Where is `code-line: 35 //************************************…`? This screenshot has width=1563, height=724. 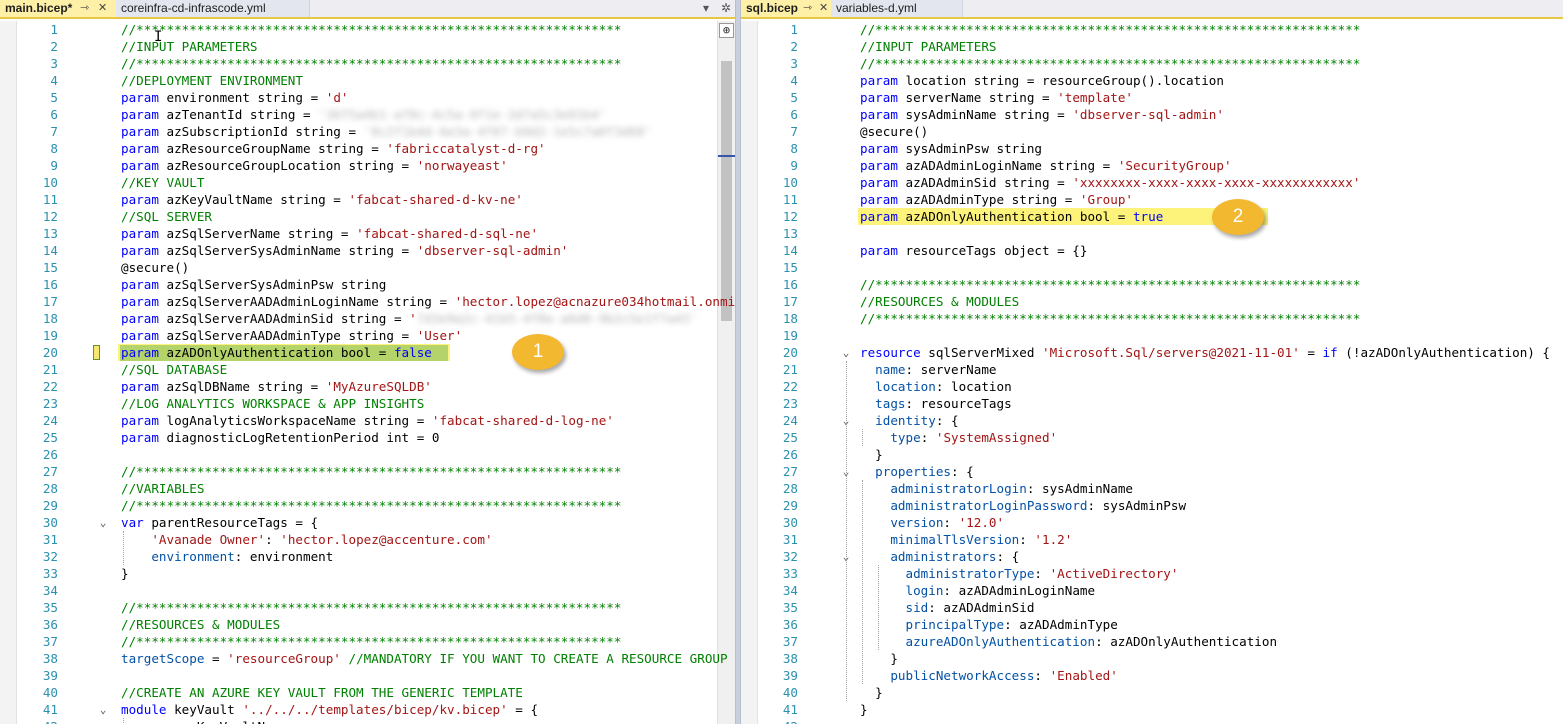 code-line: 35 //************************************… is located at coordinates (367, 607).